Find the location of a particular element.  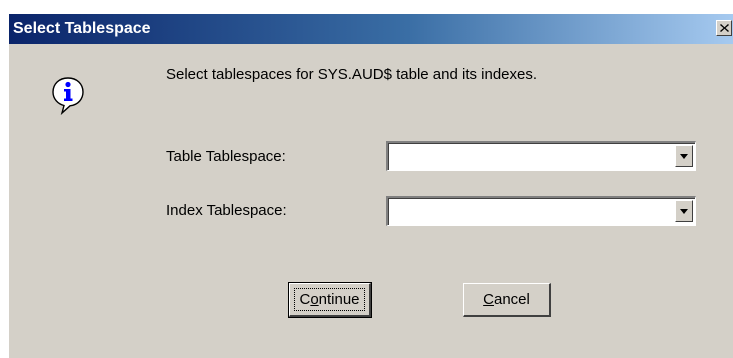

table-tablespace-dropdown-button is located at coordinates (684, 156).